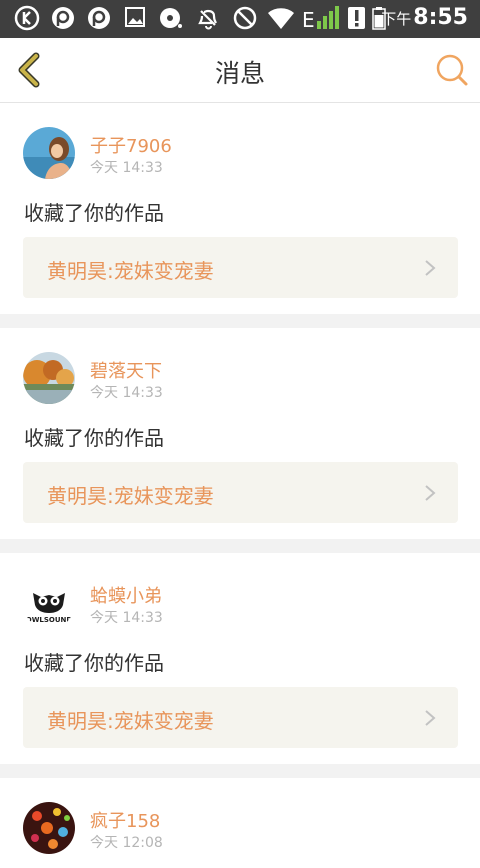 The width and height of the screenshot is (480, 868). I want to click on wifi-icon, so click(281, 19).